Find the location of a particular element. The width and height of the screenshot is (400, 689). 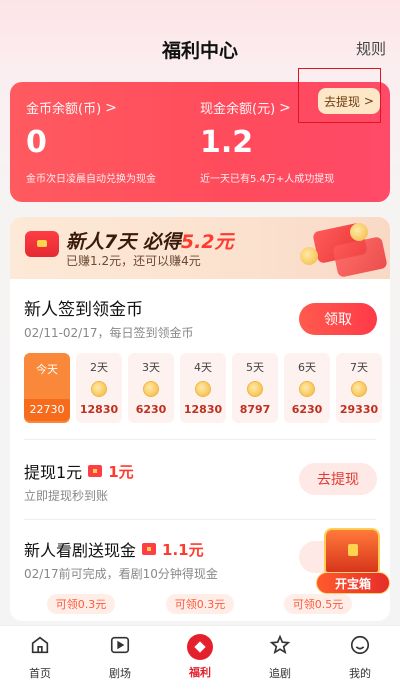

star-icon is located at coordinates (280, 644).